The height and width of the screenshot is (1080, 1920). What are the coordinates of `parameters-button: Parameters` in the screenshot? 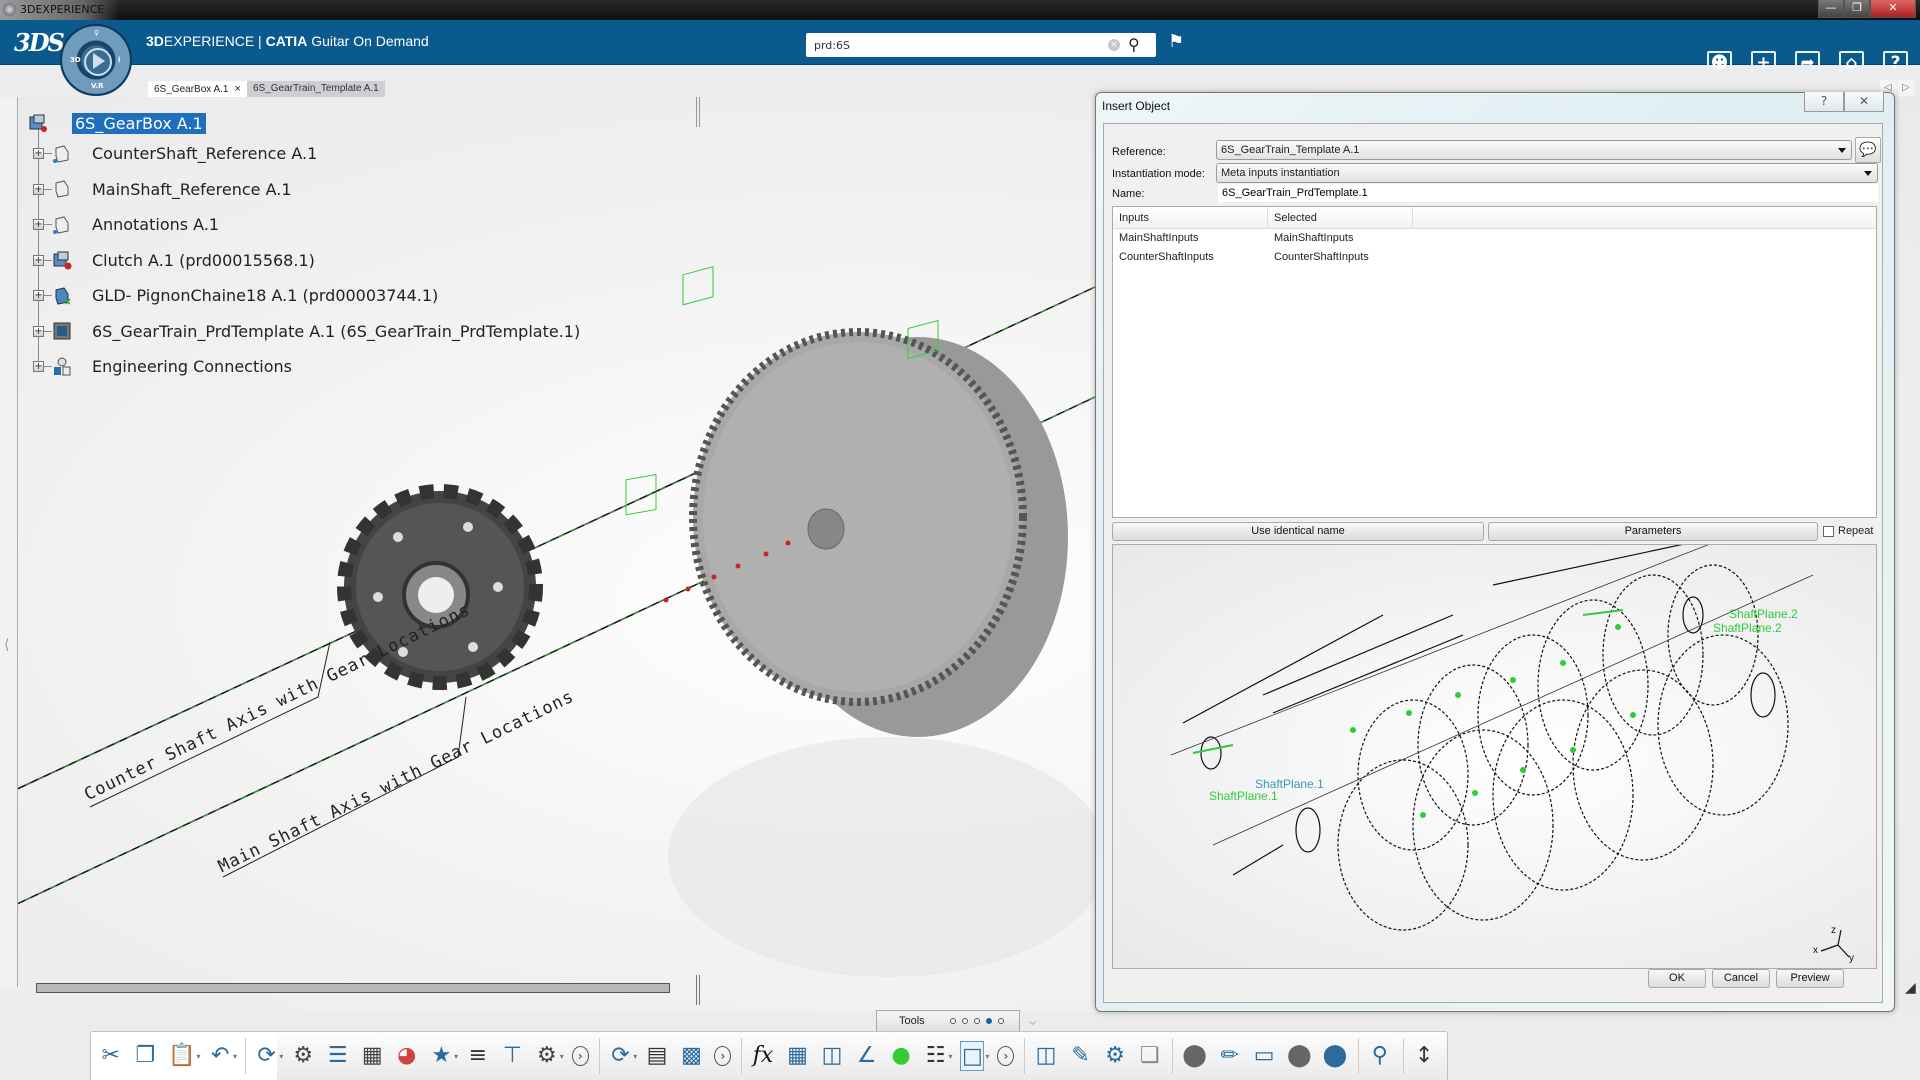 It's located at (1653, 531).